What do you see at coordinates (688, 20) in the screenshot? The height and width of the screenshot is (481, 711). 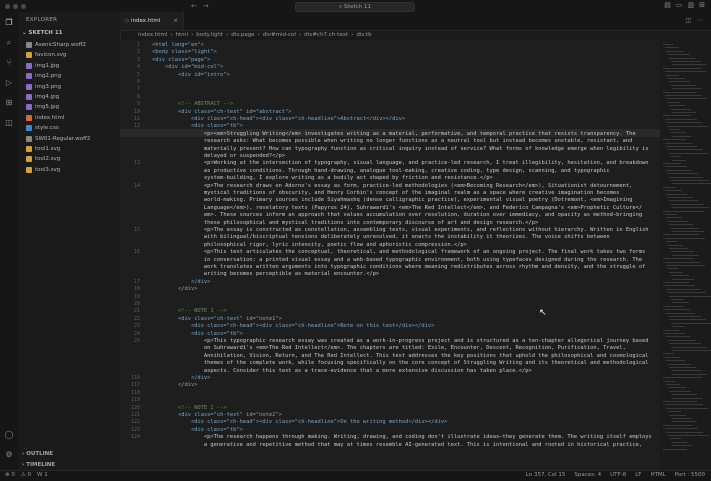 I see `split-editor-icon: ◫` at bounding box center [688, 20].